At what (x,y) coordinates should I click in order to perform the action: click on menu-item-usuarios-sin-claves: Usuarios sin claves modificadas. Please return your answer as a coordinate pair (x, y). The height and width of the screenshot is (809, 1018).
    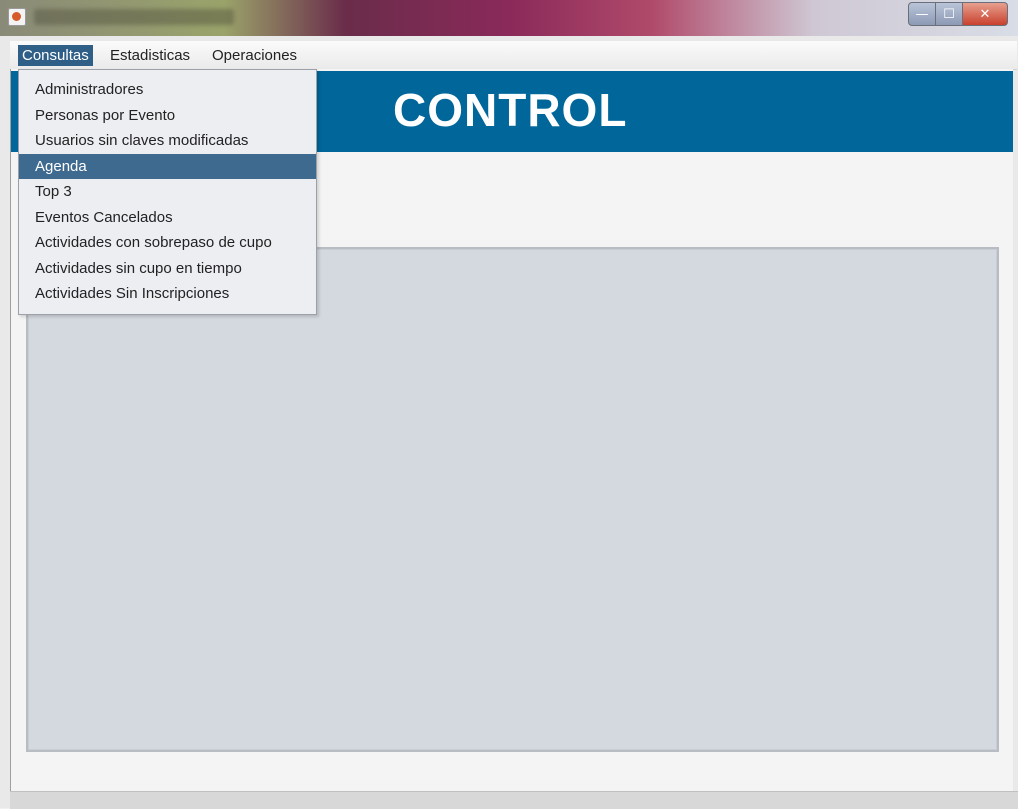
    Looking at the image, I should click on (167, 140).